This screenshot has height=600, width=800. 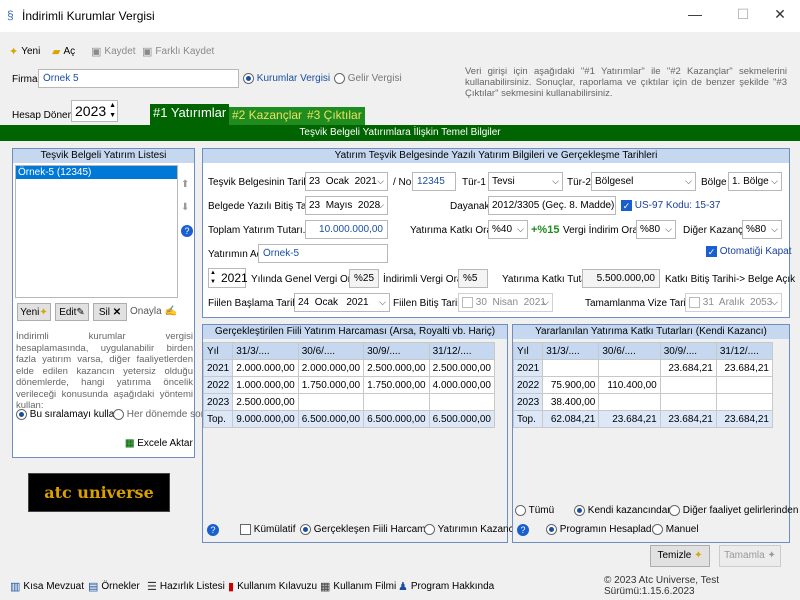 What do you see at coordinates (780, 14) in the screenshot?
I see `close-button: ✕` at bounding box center [780, 14].